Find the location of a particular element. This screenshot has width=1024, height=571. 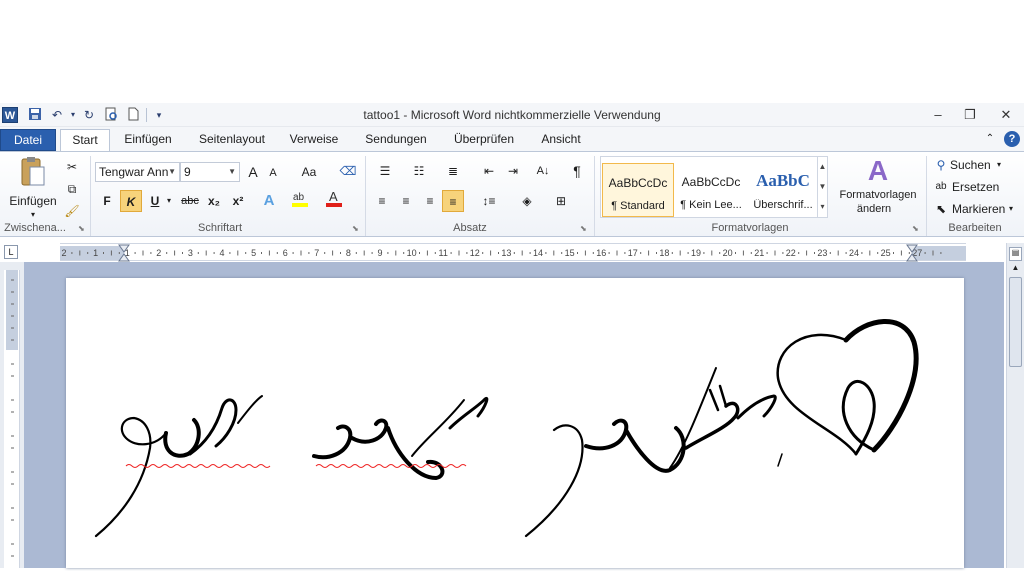

clear-formatting-icon: ⌫ is located at coordinates (348, 171).